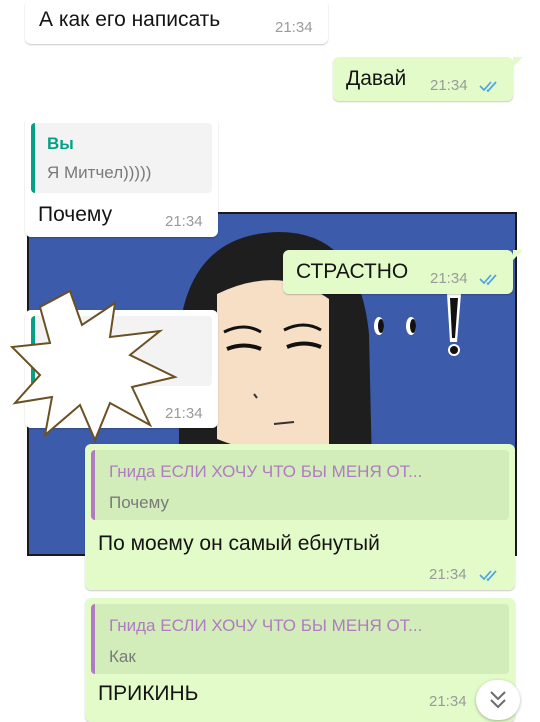 This screenshot has height=722, width=540. Describe the element at coordinates (75, 214) in the screenshot. I see `message-text: Почему` at that location.